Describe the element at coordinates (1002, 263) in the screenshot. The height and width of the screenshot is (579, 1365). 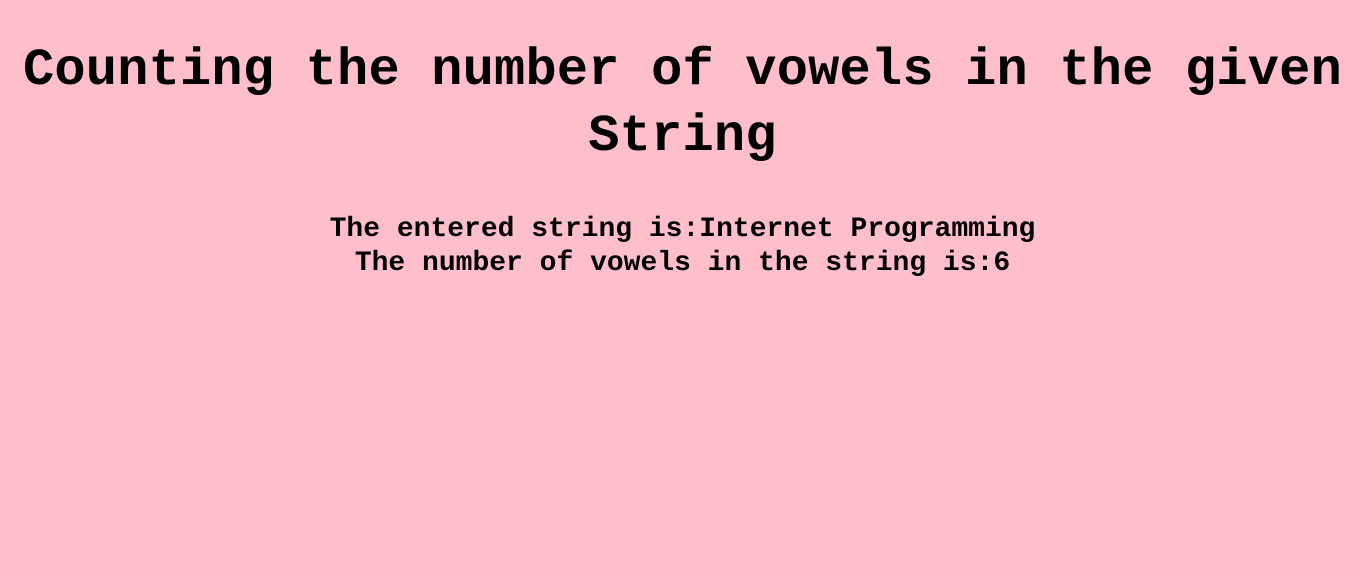
I see `vowel-count-value: 6` at that location.